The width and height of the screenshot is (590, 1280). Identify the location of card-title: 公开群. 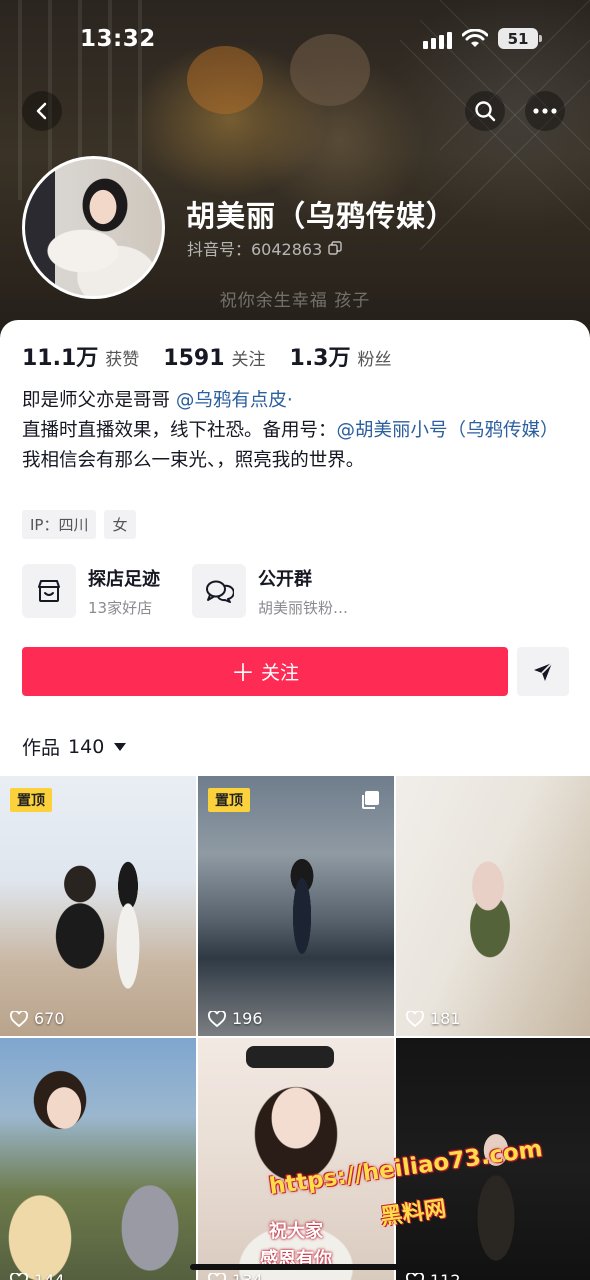
(285, 579).